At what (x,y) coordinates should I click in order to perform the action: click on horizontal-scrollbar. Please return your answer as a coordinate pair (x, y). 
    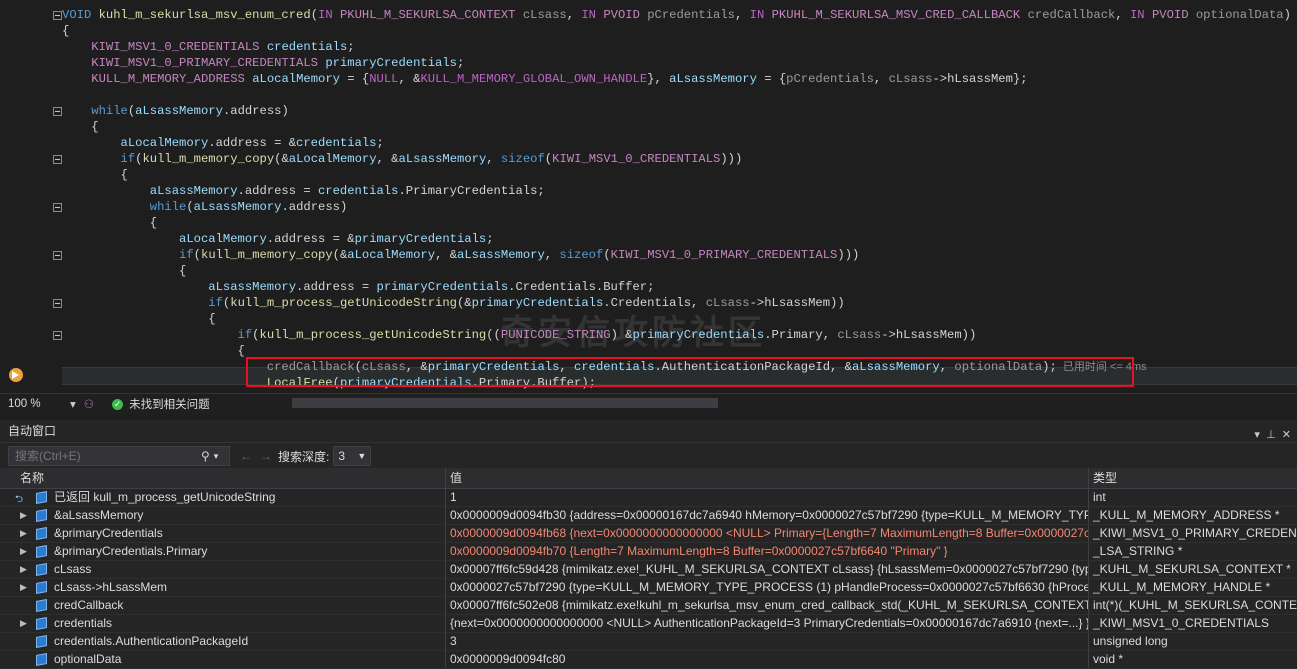
    Looking at the image, I should click on (505, 403).